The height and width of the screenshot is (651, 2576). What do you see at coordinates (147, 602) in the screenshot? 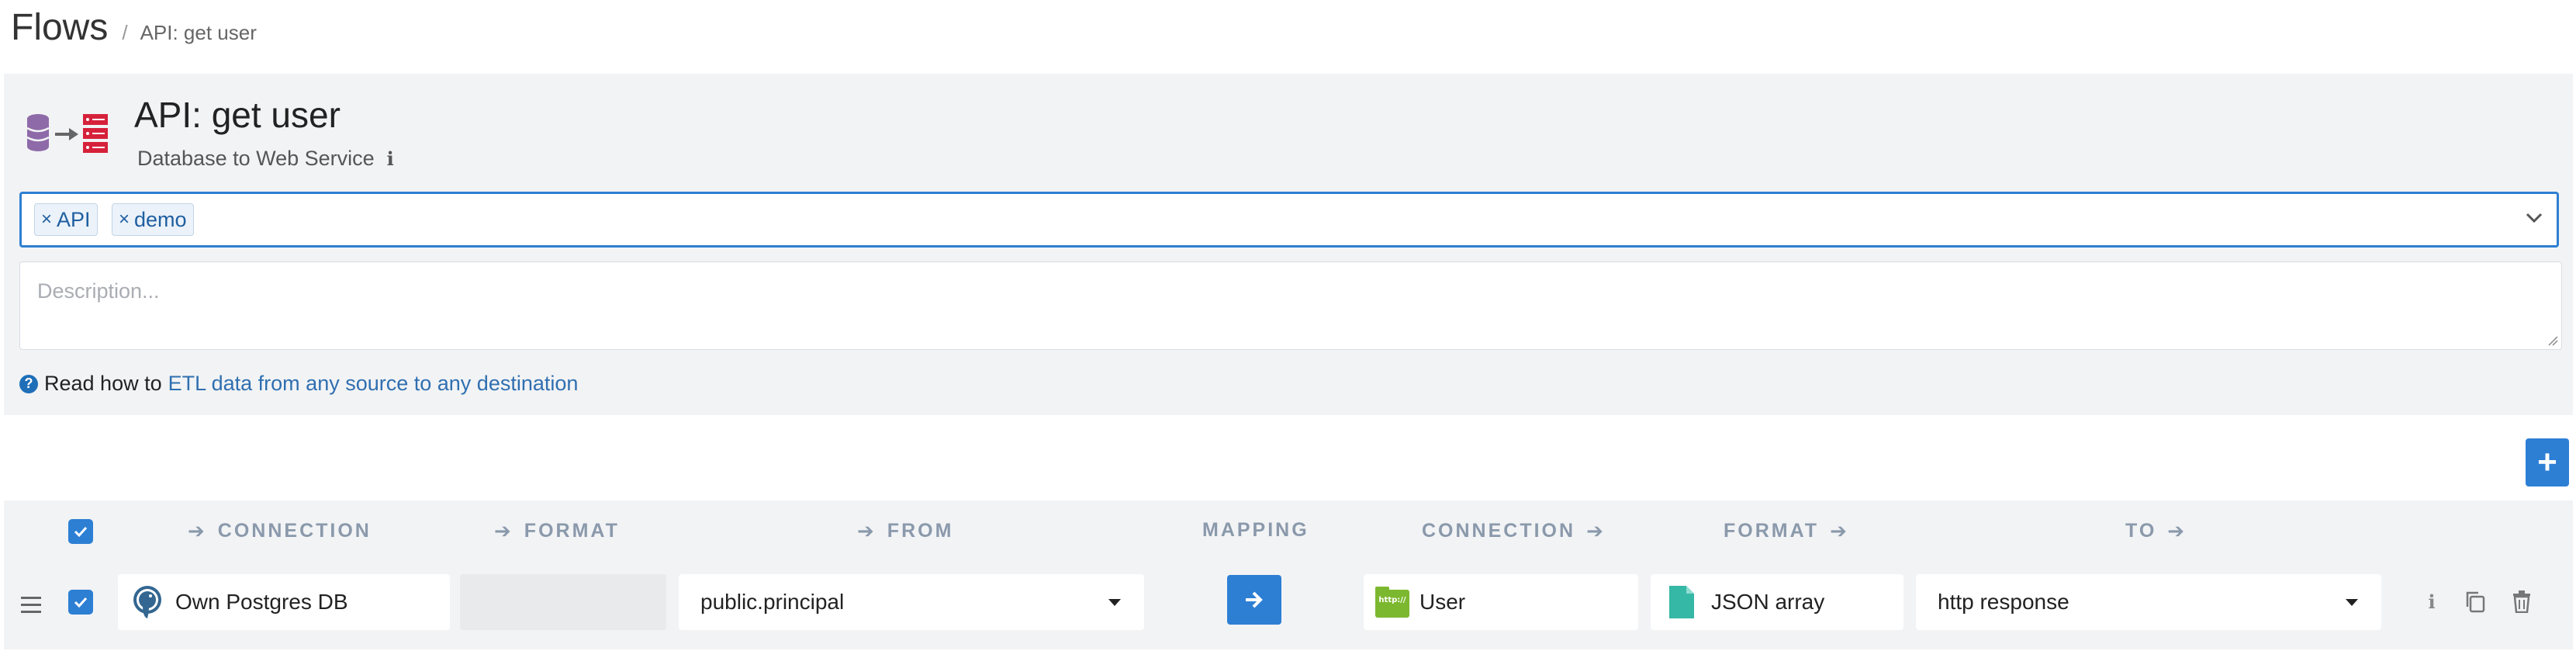
I see `postgres-elephant-icon` at bounding box center [147, 602].